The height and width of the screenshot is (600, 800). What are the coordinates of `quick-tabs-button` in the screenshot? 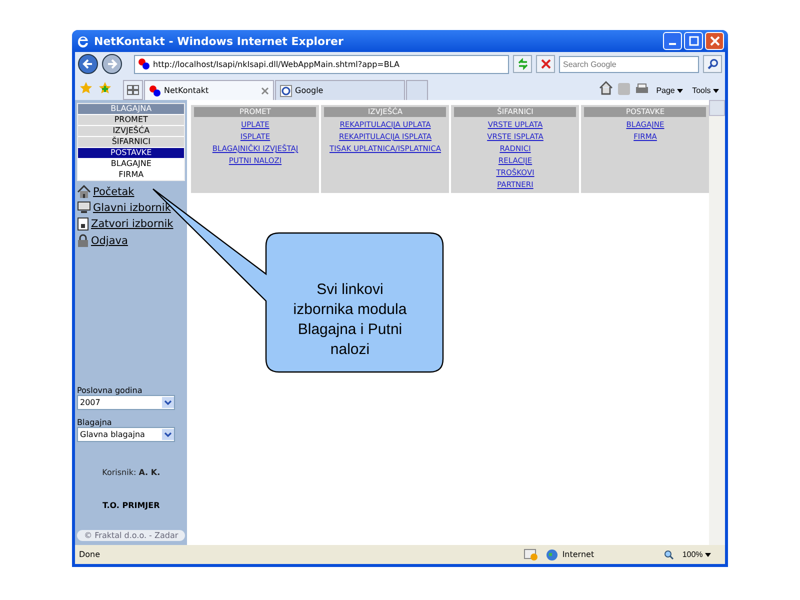 It's located at (133, 90).